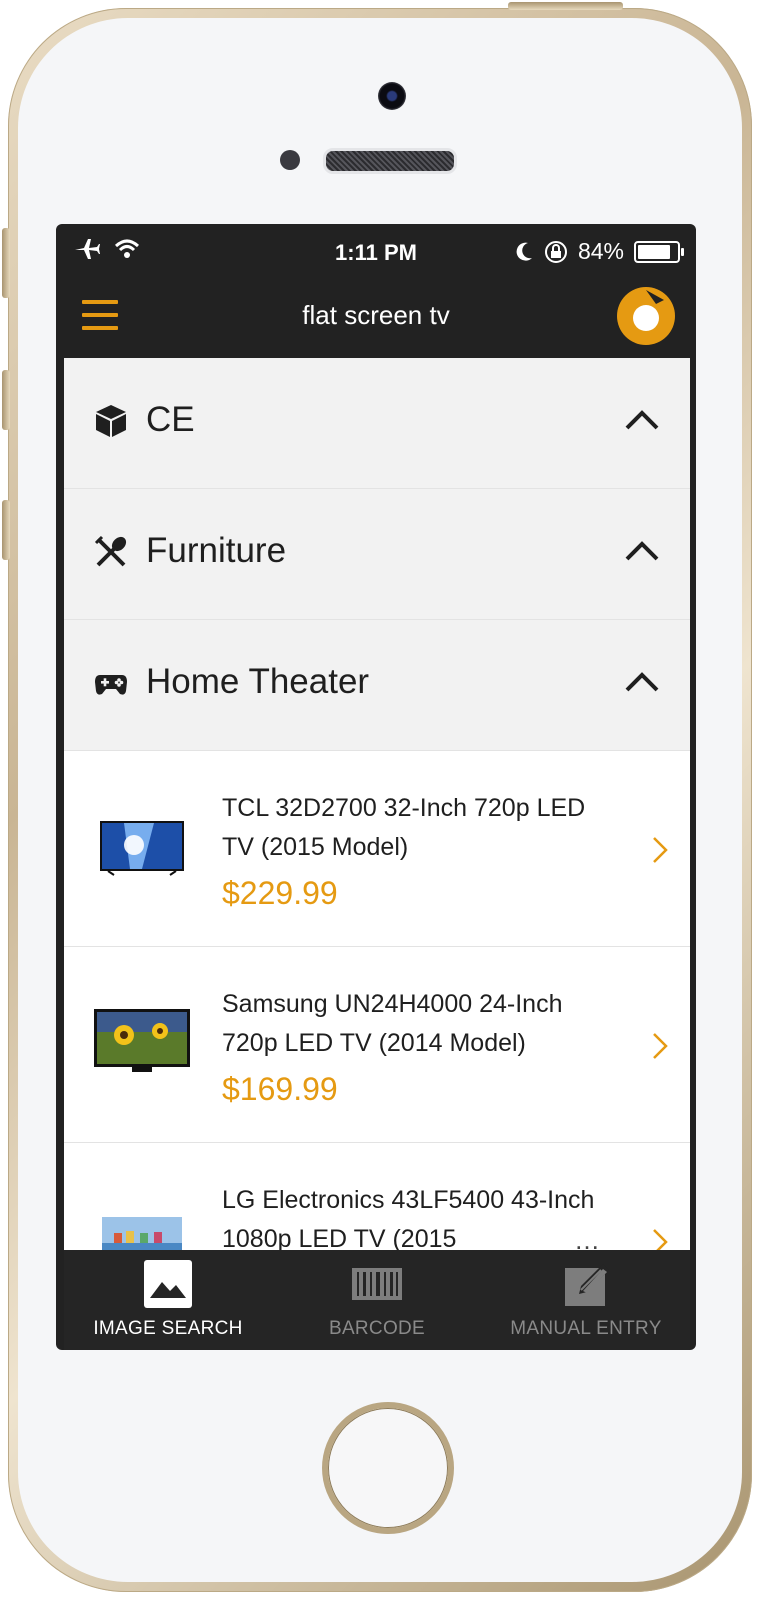  Describe the element at coordinates (168, 1284) in the screenshot. I see `image-icon` at that location.